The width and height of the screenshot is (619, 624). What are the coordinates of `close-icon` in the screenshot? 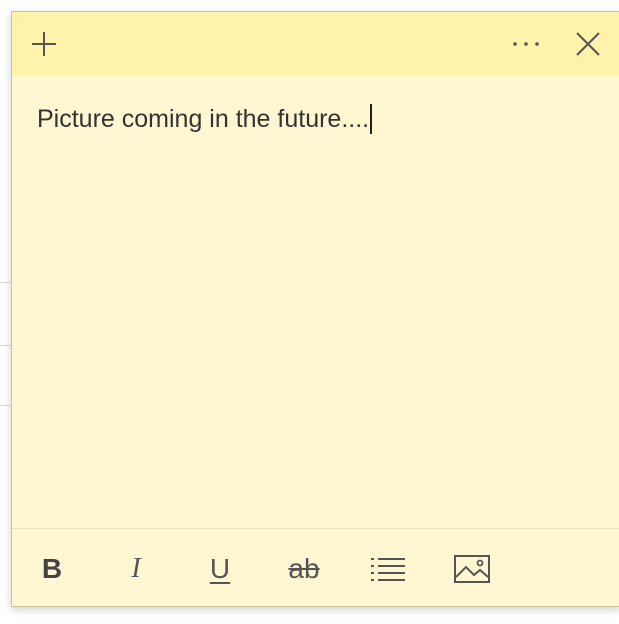 It's located at (588, 44).